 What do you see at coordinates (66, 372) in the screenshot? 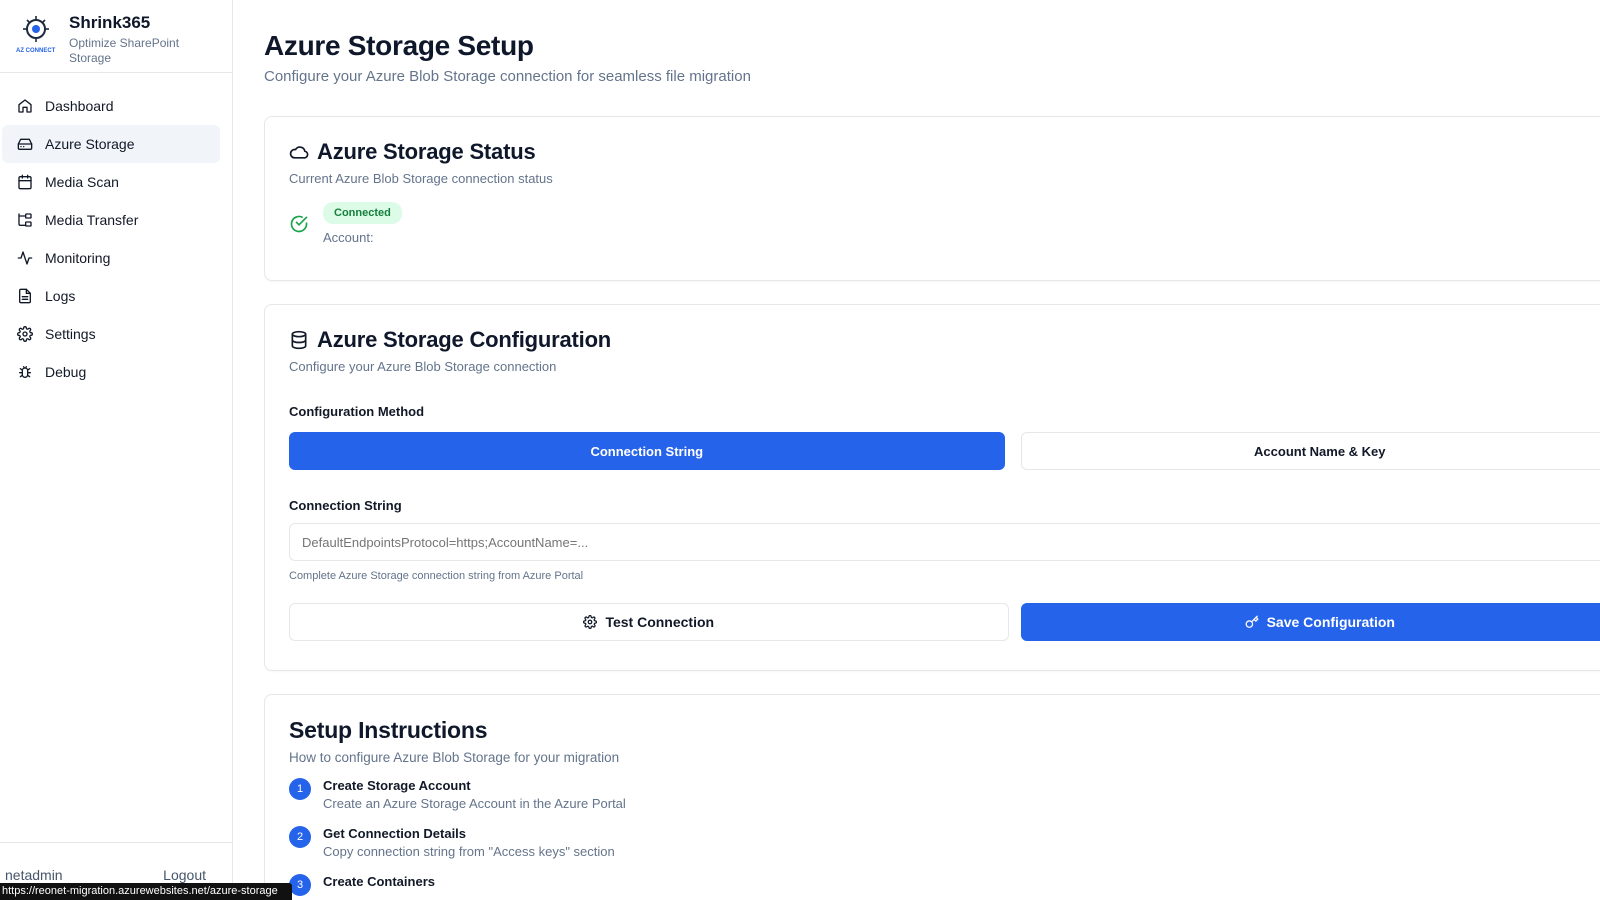
I see `sidebar-item-label: Debug` at bounding box center [66, 372].